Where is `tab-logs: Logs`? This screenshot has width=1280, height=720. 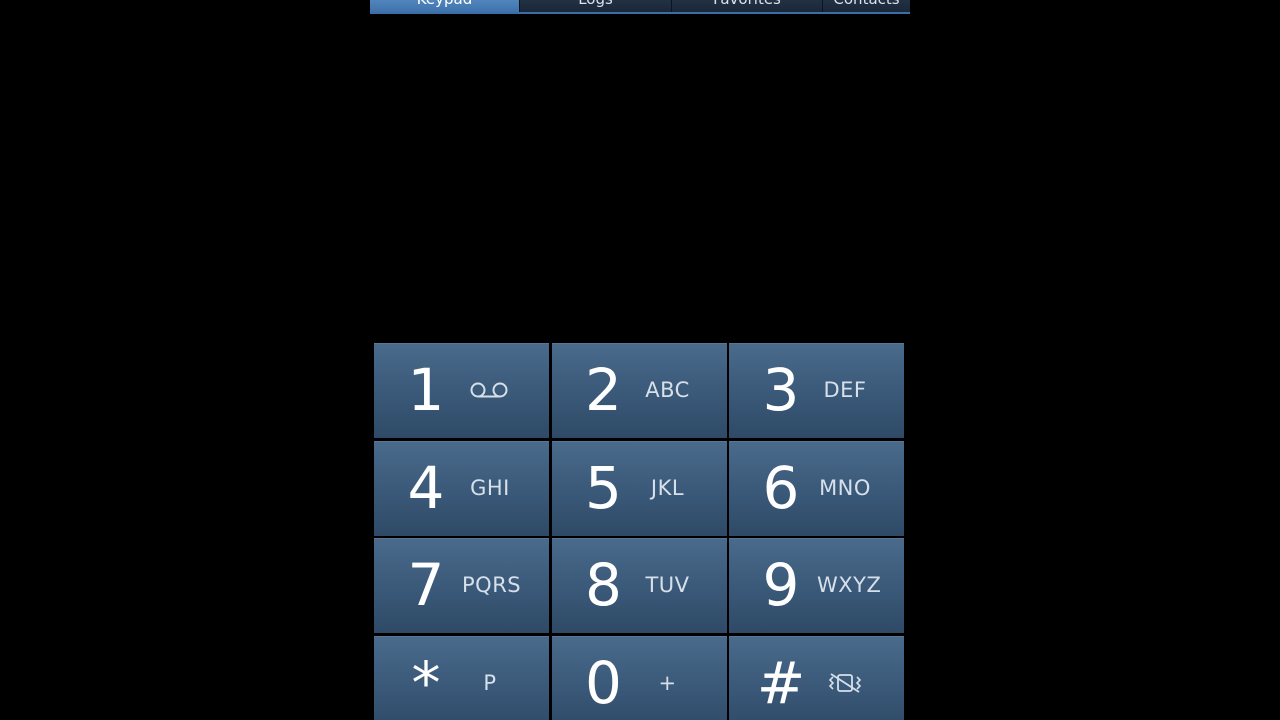 tab-logs: Logs is located at coordinates (596, 6).